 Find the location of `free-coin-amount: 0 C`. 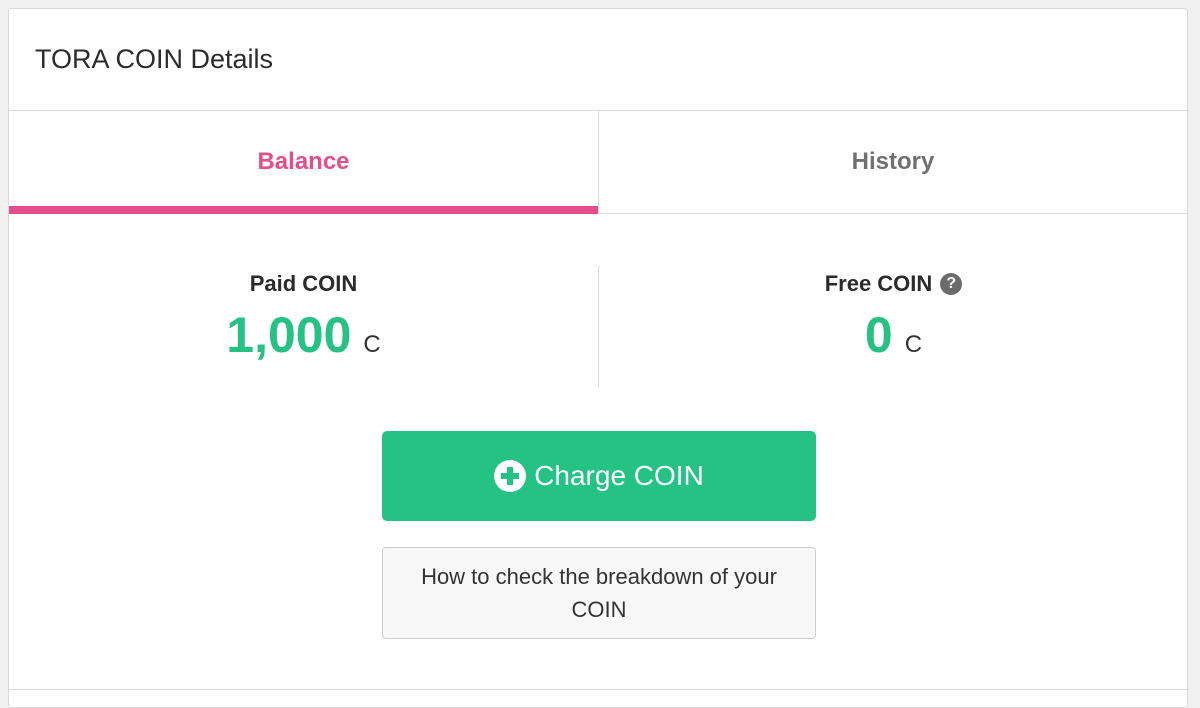

free-coin-amount: 0 C is located at coordinates (893, 335).